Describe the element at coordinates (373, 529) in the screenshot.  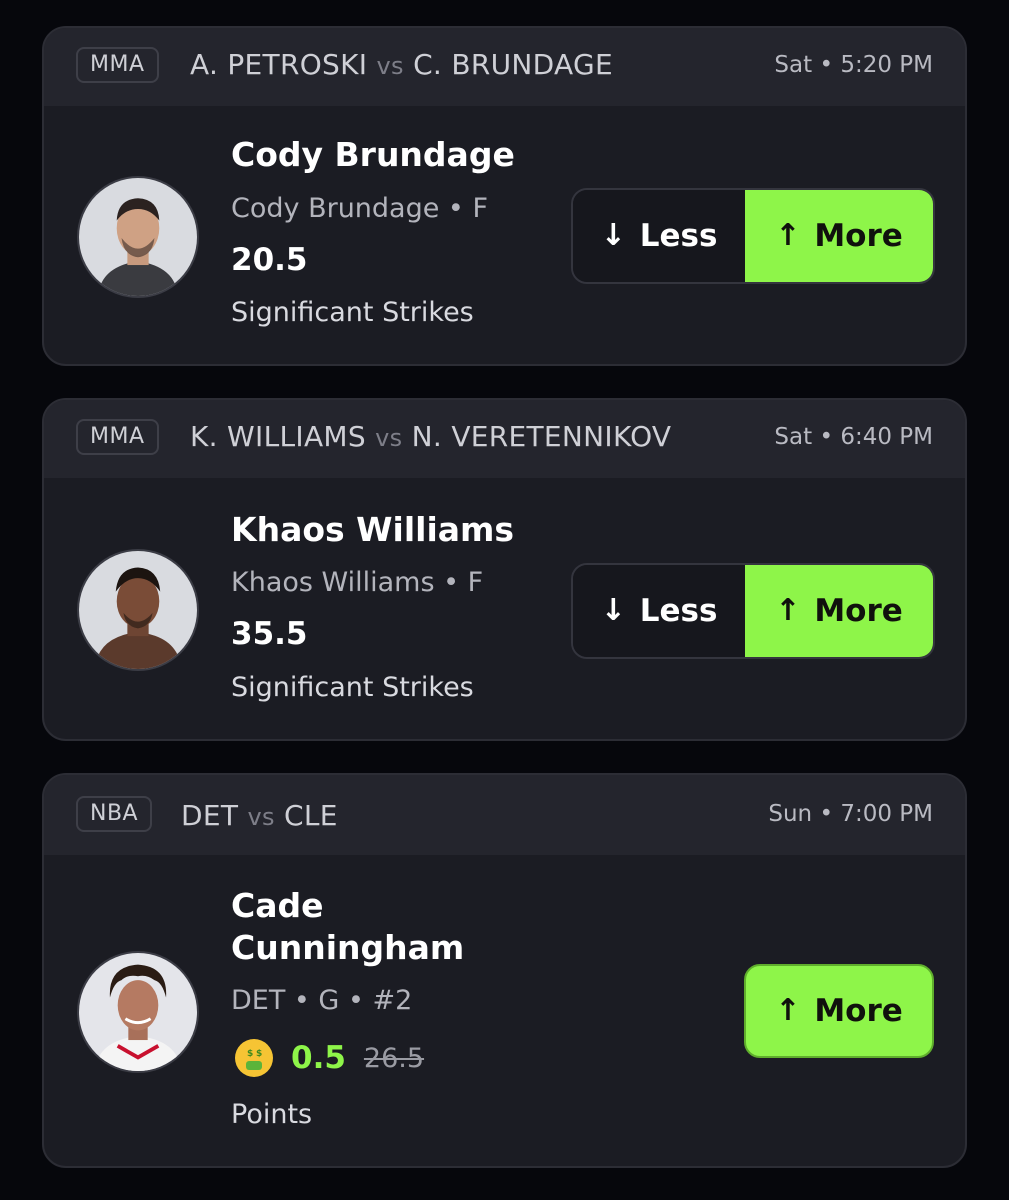
I see `player-name: Khaos Williams` at that location.